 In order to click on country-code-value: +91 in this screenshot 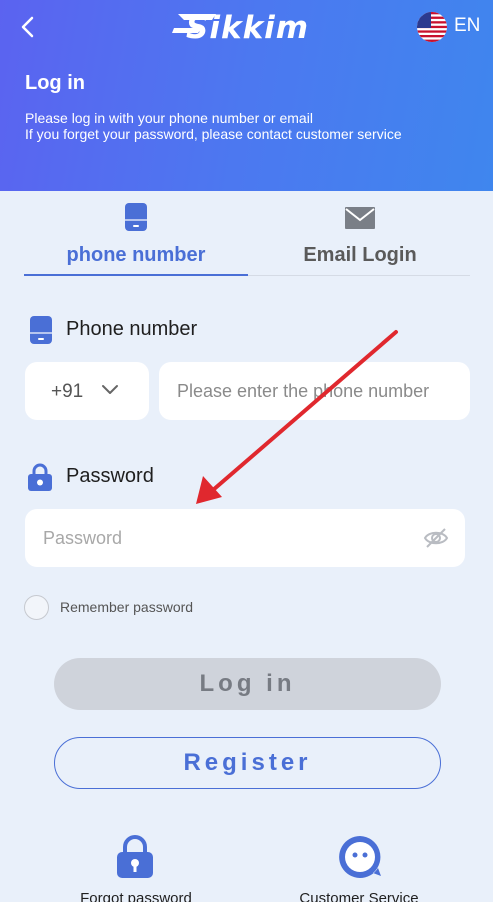, I will do `click(67, 391)`.